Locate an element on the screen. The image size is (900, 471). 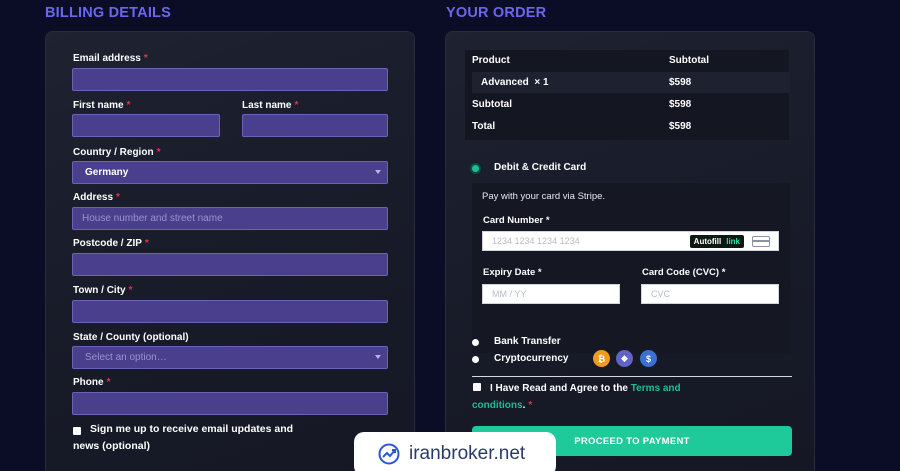
last-name-input is located at coordinates (315, 125).